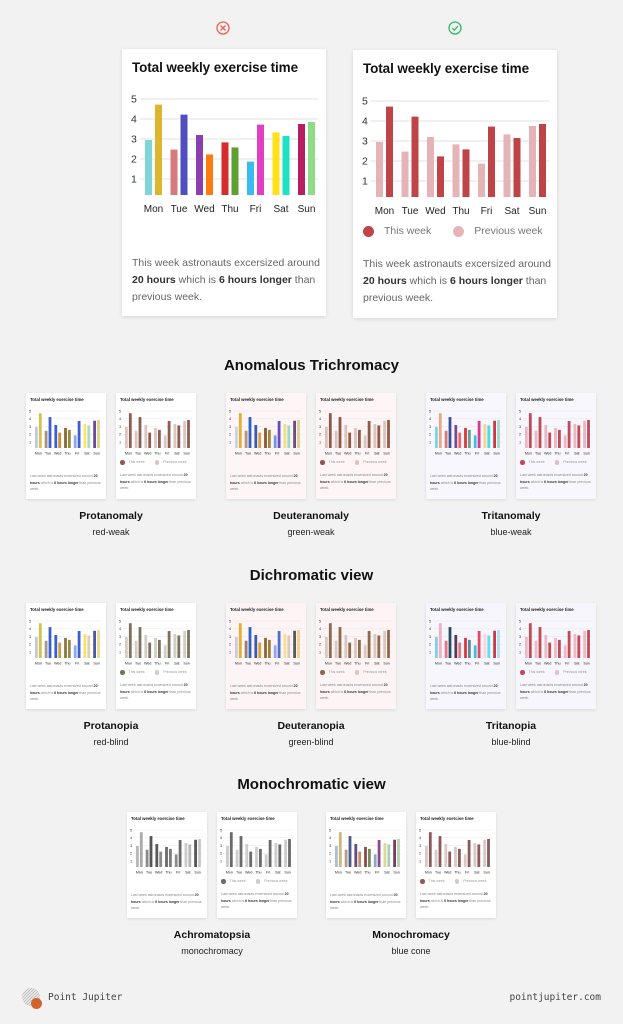 This screenshot has width=623, height=1024. Describe the element at coordinates (511, 532) in the screenshot. I see `condition-subtitle: blue-weak` at that location.